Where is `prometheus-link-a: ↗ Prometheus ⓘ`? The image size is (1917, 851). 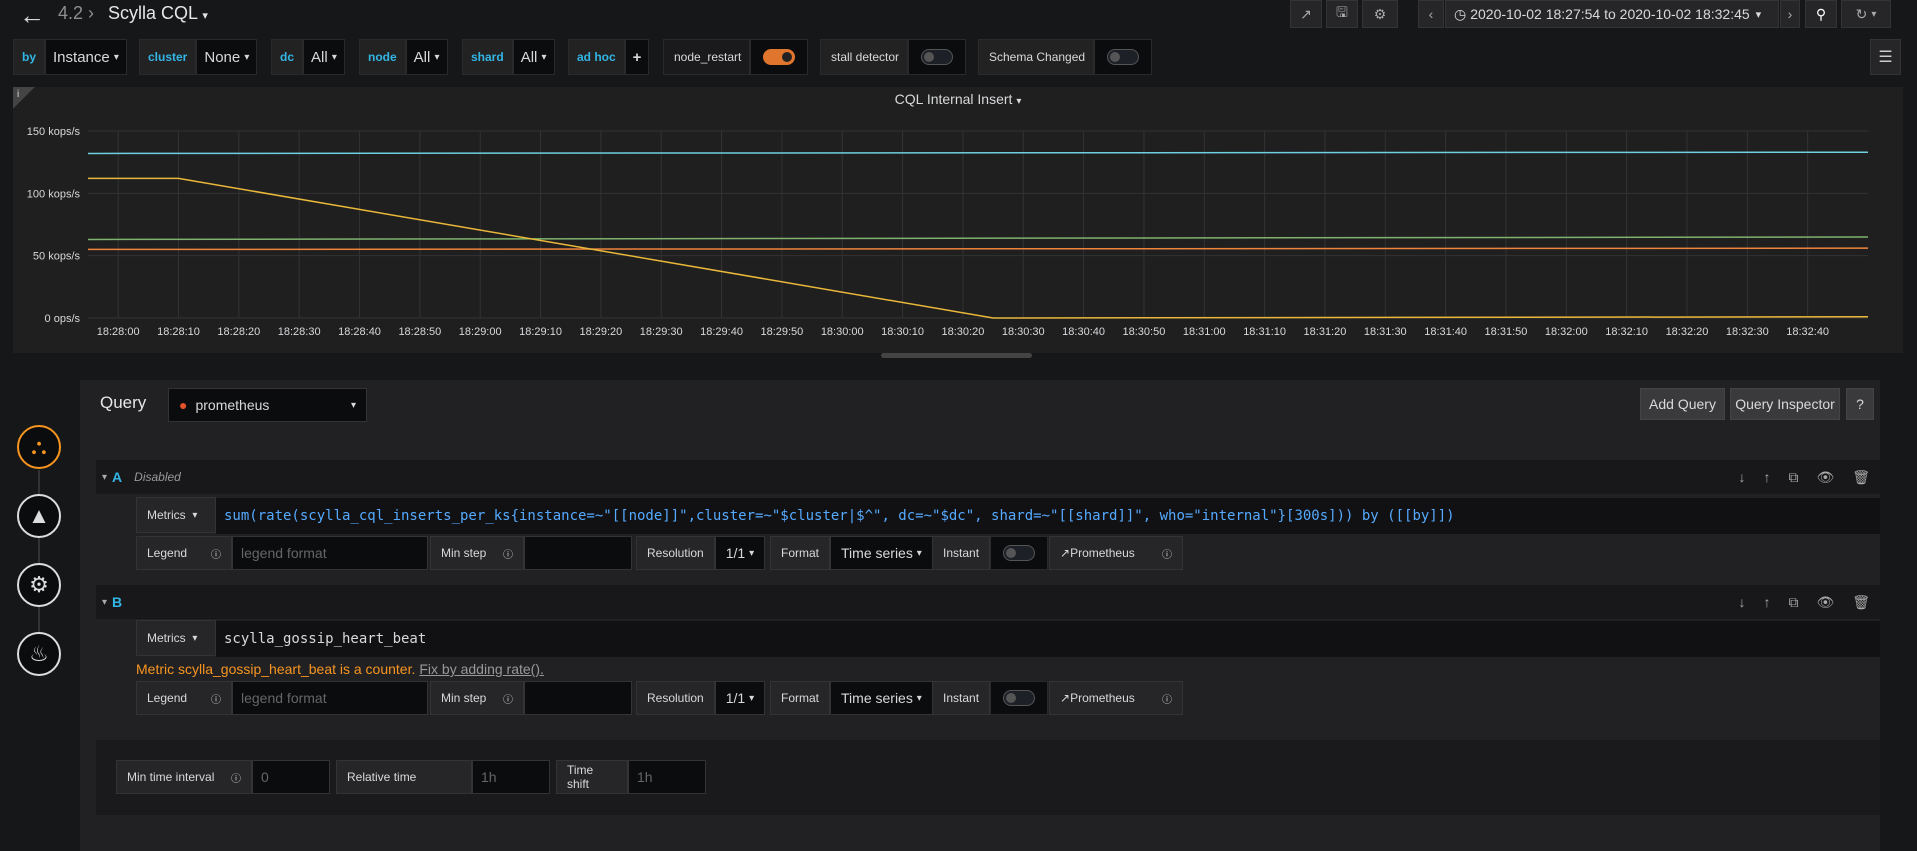 prometheus-link-a: ↗ Prometheus ⓘ is located at coordinates (1116, 553).